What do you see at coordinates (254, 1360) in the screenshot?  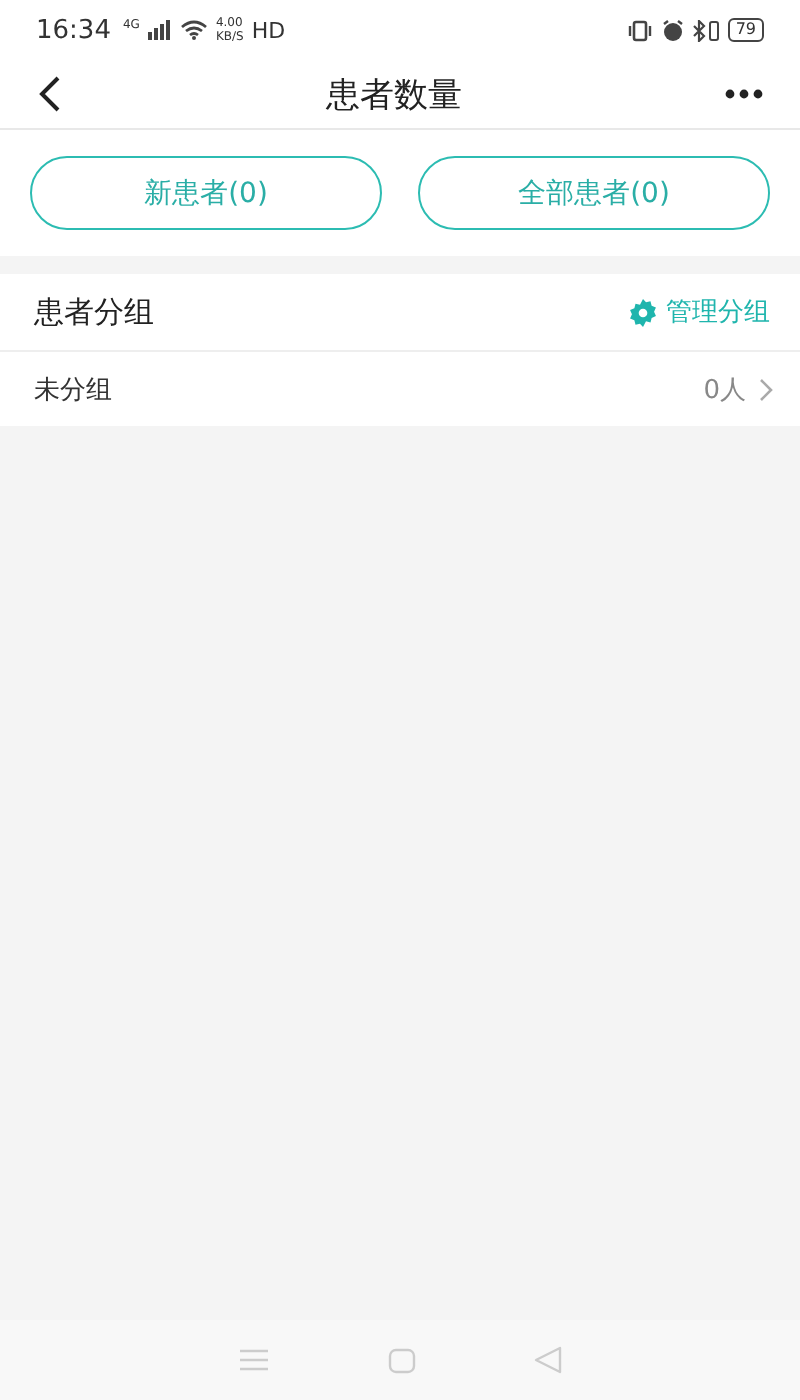 I see `menu-icon` at bounding box center [254, 1360].